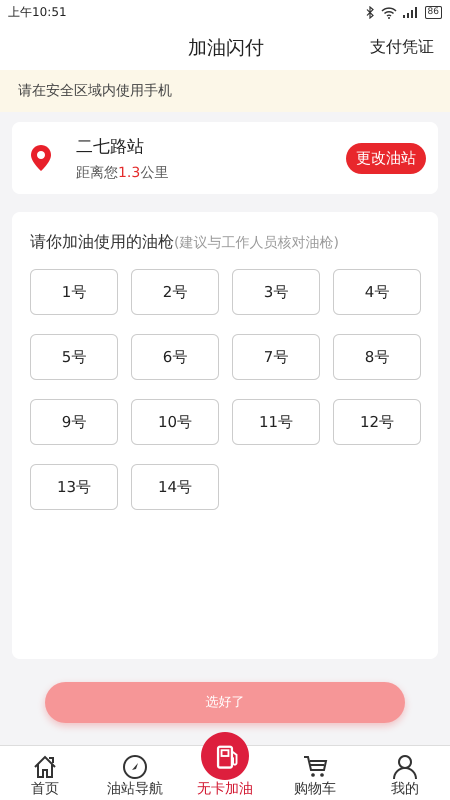 Image resolution: width=450 pixels, height=800 pixels. Describe the element at coordinates (225, 91) in the screenshot. I see `safety-notice: 请在安全区域内使用手机` at that location.